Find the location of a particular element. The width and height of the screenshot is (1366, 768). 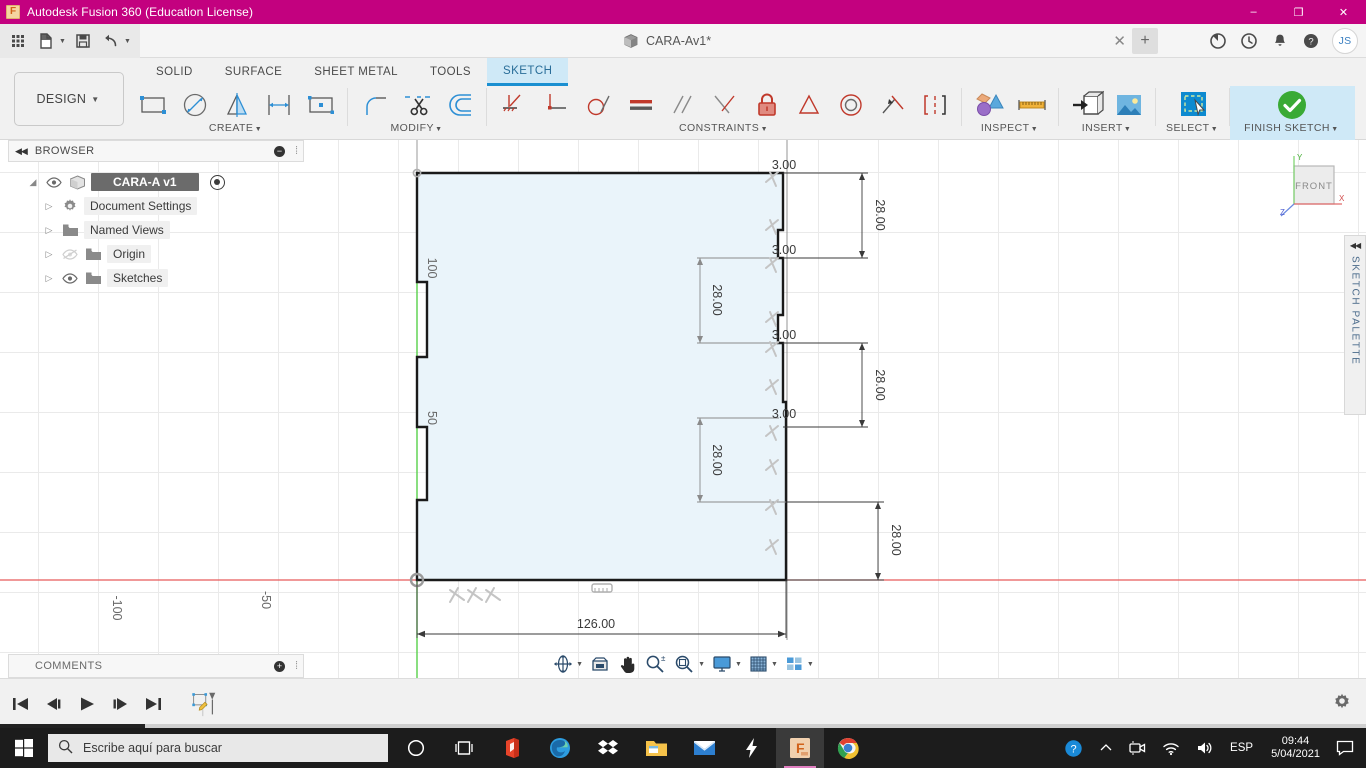

task-view-icon is located at coordinates (464, 748).